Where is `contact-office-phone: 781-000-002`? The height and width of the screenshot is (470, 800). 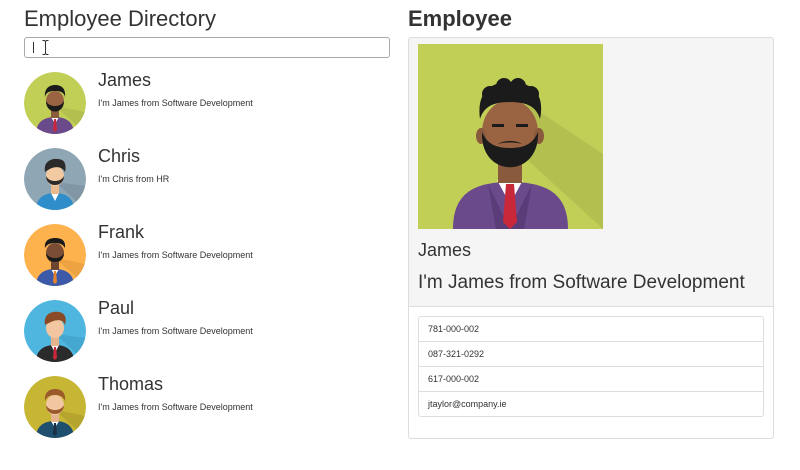
contact-office-phone: 781-000-002 is located at coordinates (591, 329).